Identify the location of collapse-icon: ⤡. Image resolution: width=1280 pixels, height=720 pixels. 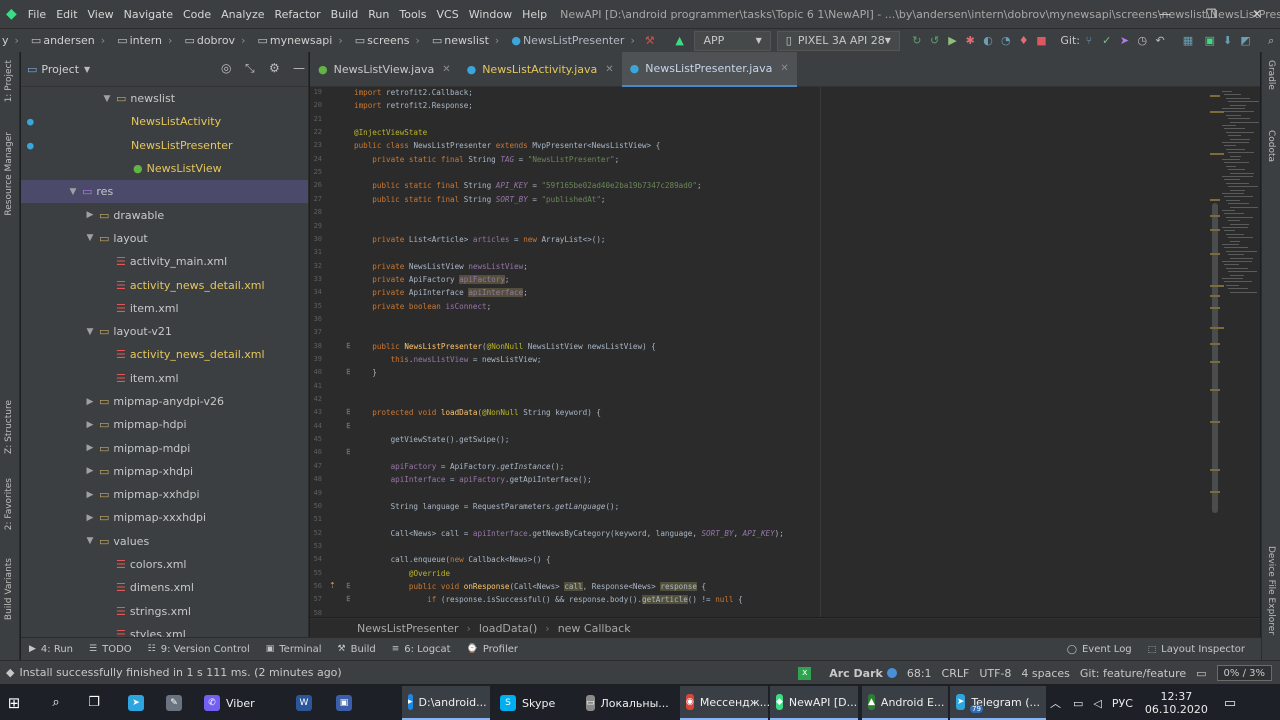
(250, 68).